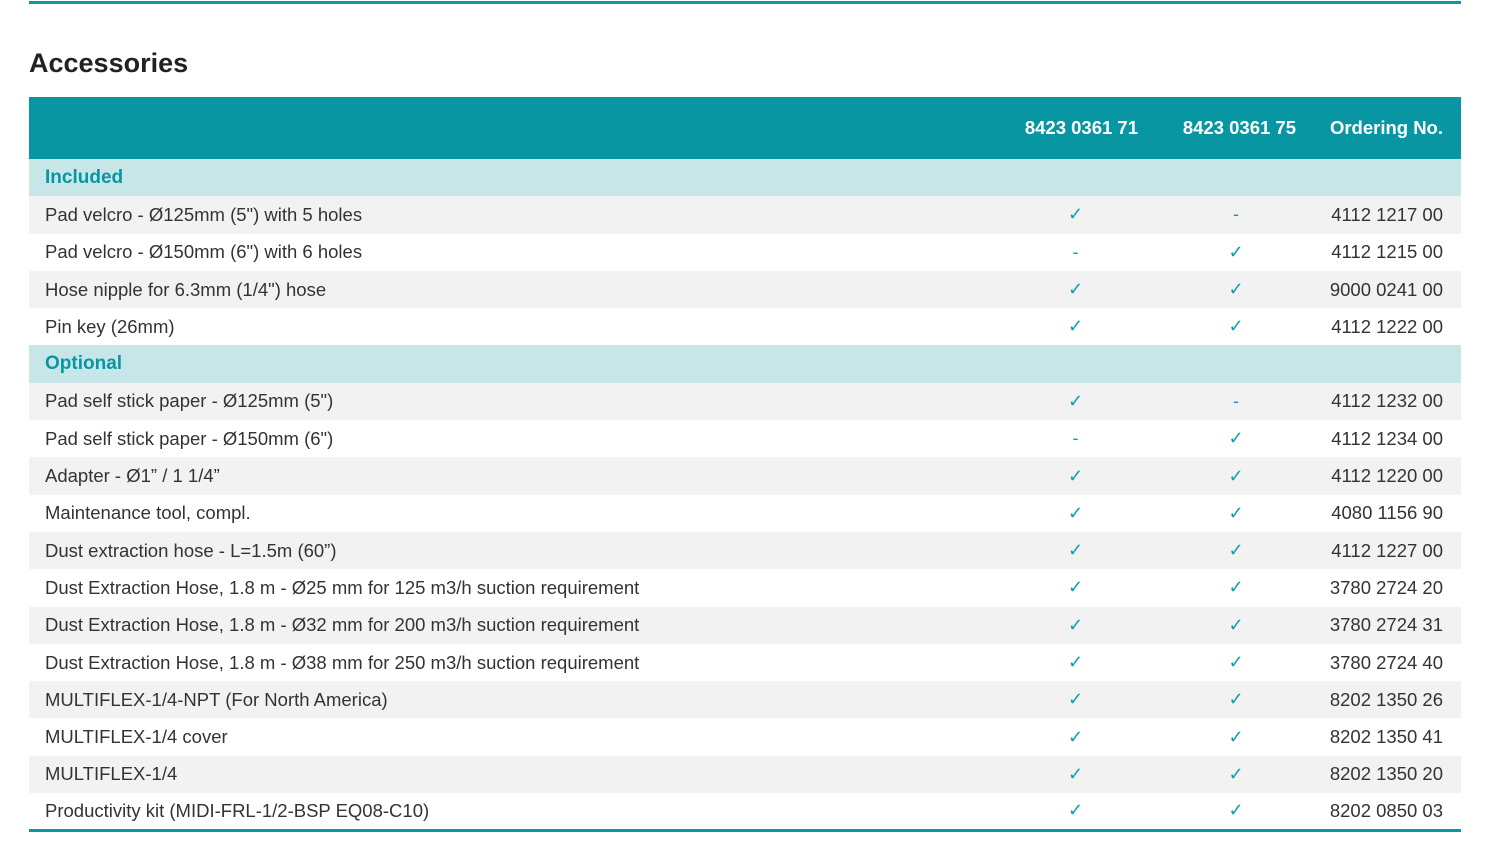 This screenshot has width=1490, height=859. Describe the element at coordinates (132, 476) in the screenshot. I see `item-name: Adapter - Ø1” / 1 1/4”` at that location.